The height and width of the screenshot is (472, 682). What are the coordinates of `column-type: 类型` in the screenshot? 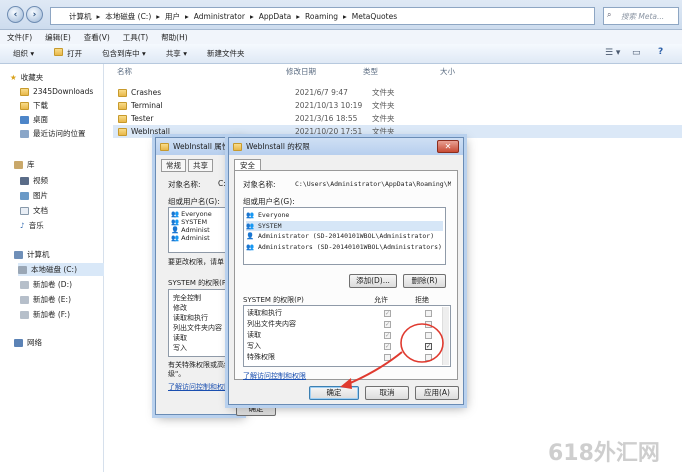 It's located at (370, 71).